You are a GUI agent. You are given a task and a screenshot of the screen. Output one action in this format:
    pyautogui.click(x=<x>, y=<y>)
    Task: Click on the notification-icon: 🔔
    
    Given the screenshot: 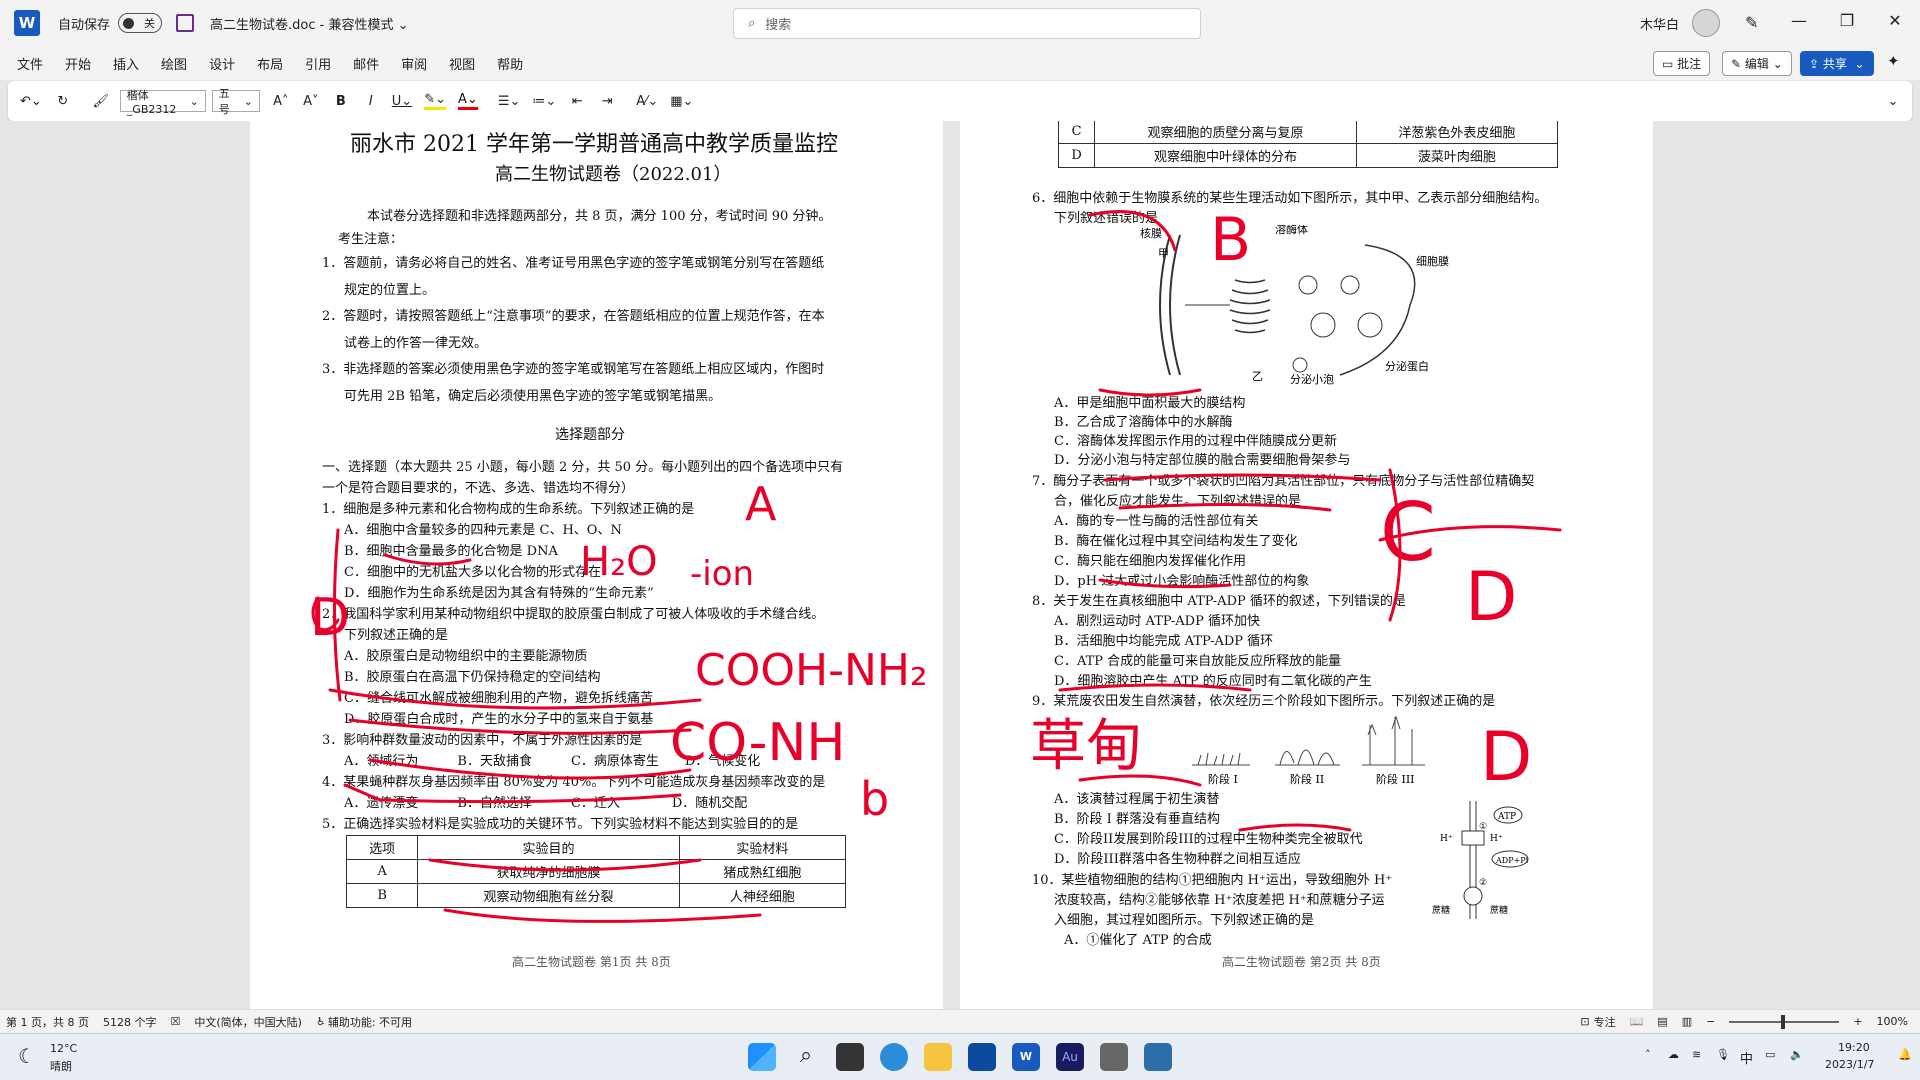 What is the action you would take?
    pyautogui.click(x=1905, y=1054)
    